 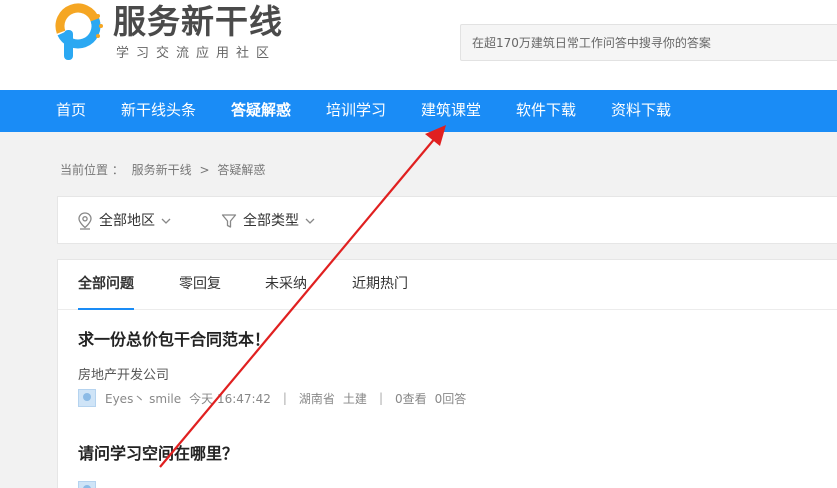 What do you see at coordinates (410, 398) in the screenshot?
I see `question-views: 0查看` at bounding box center [410, 398].